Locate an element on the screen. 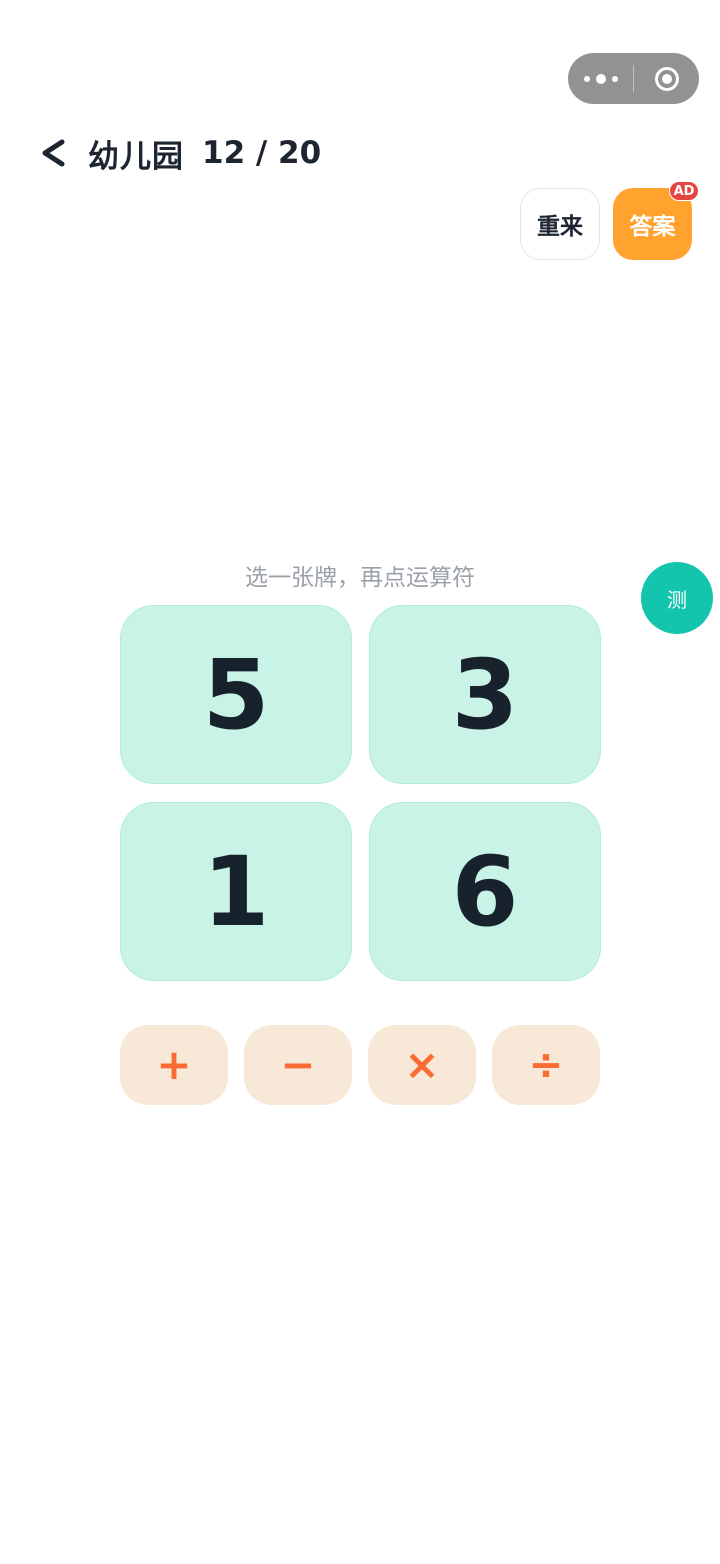  card-value: 3 is located at coordinates (485, 694).